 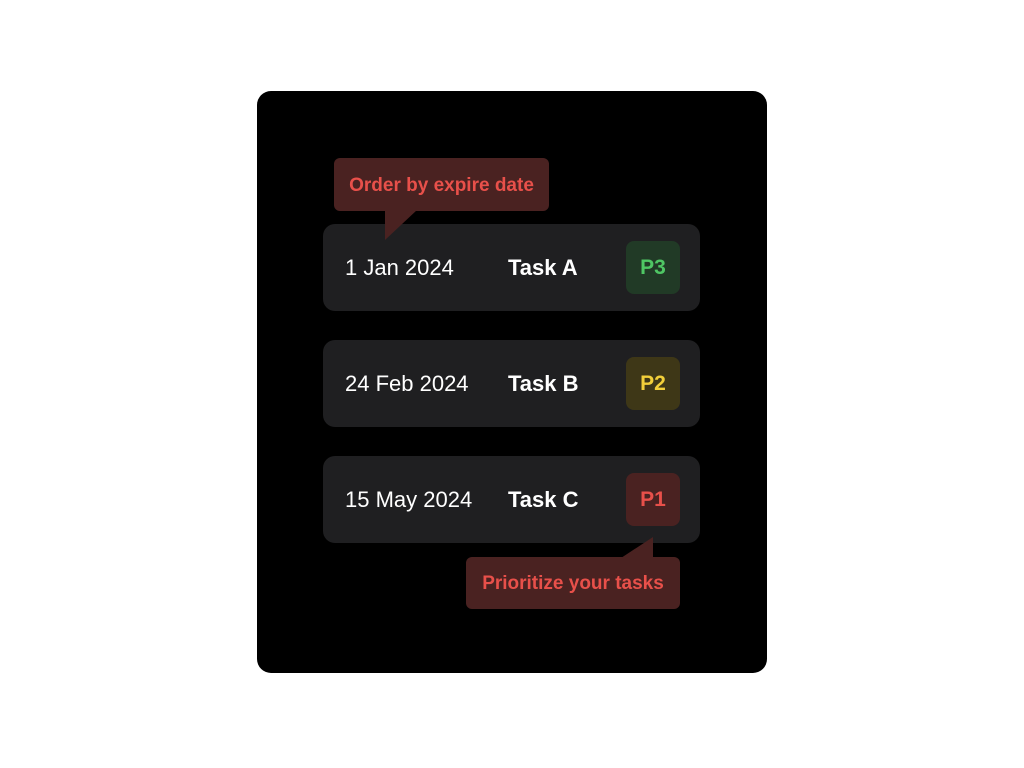 I want to click on prioritize-callout: Prioritize your tasks, so click(x=573, y=583).